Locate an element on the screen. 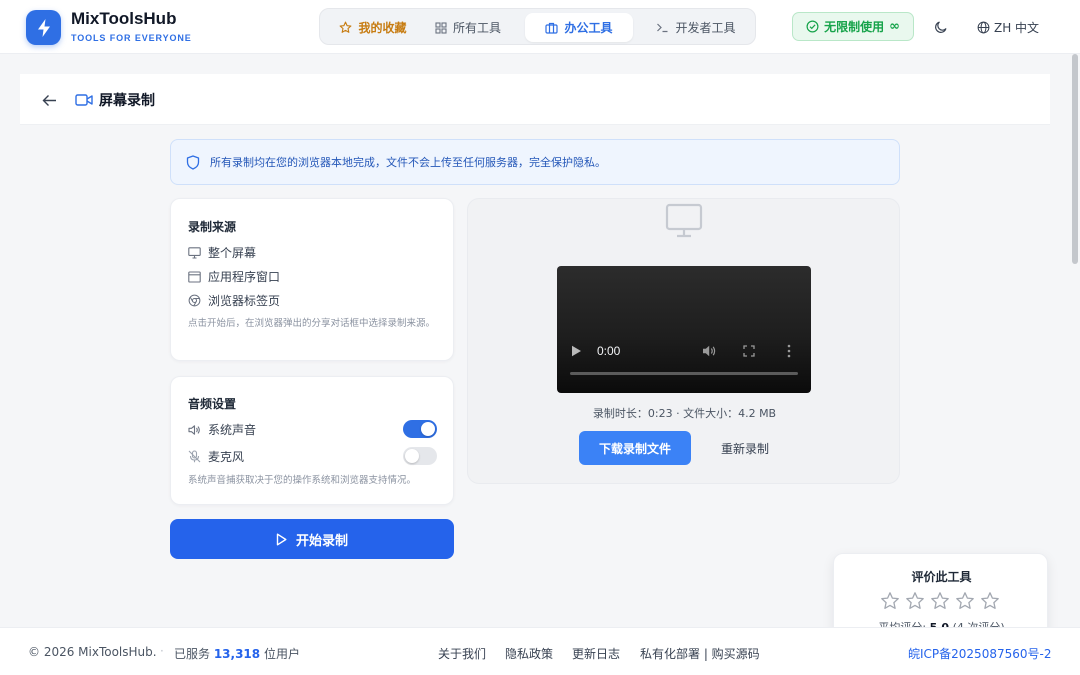 The image size is (1080, 675). briefcase-icon is located at coordinates (552, 28).